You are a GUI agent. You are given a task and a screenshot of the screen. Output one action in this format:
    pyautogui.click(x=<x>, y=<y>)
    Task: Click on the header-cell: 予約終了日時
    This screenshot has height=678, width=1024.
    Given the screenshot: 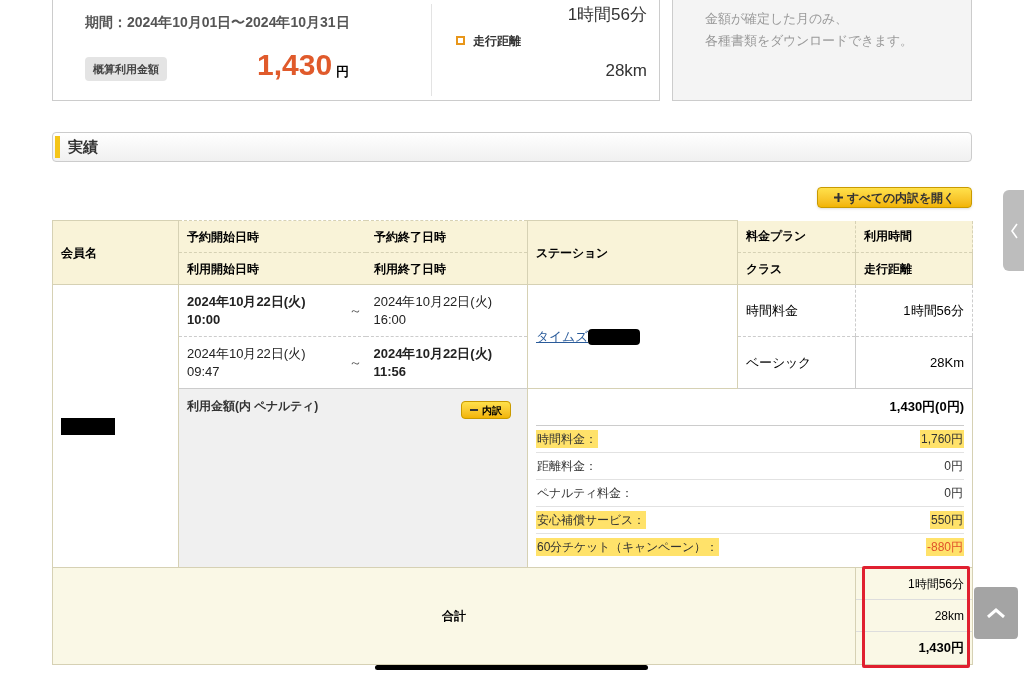 What is the action you would take?
    pyautogui.click(x=446, y=236)
    